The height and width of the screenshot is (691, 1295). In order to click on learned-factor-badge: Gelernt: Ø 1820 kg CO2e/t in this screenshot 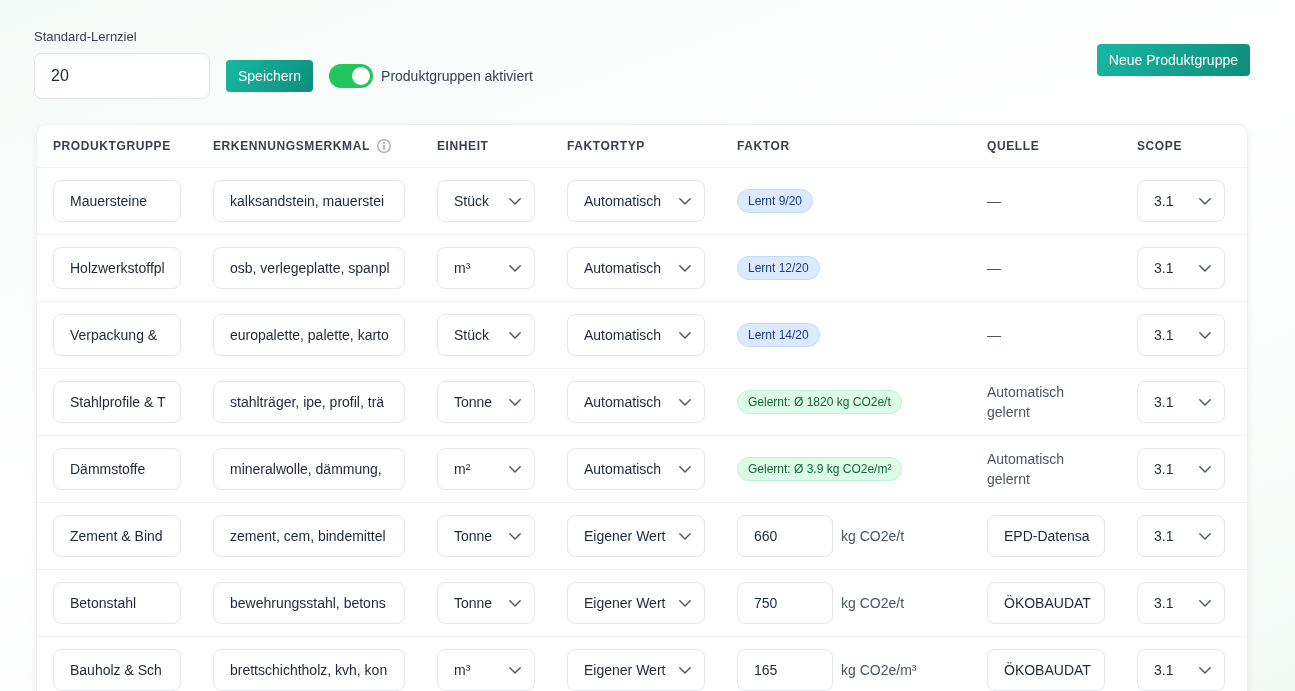, I will do `click(819, 402)`.